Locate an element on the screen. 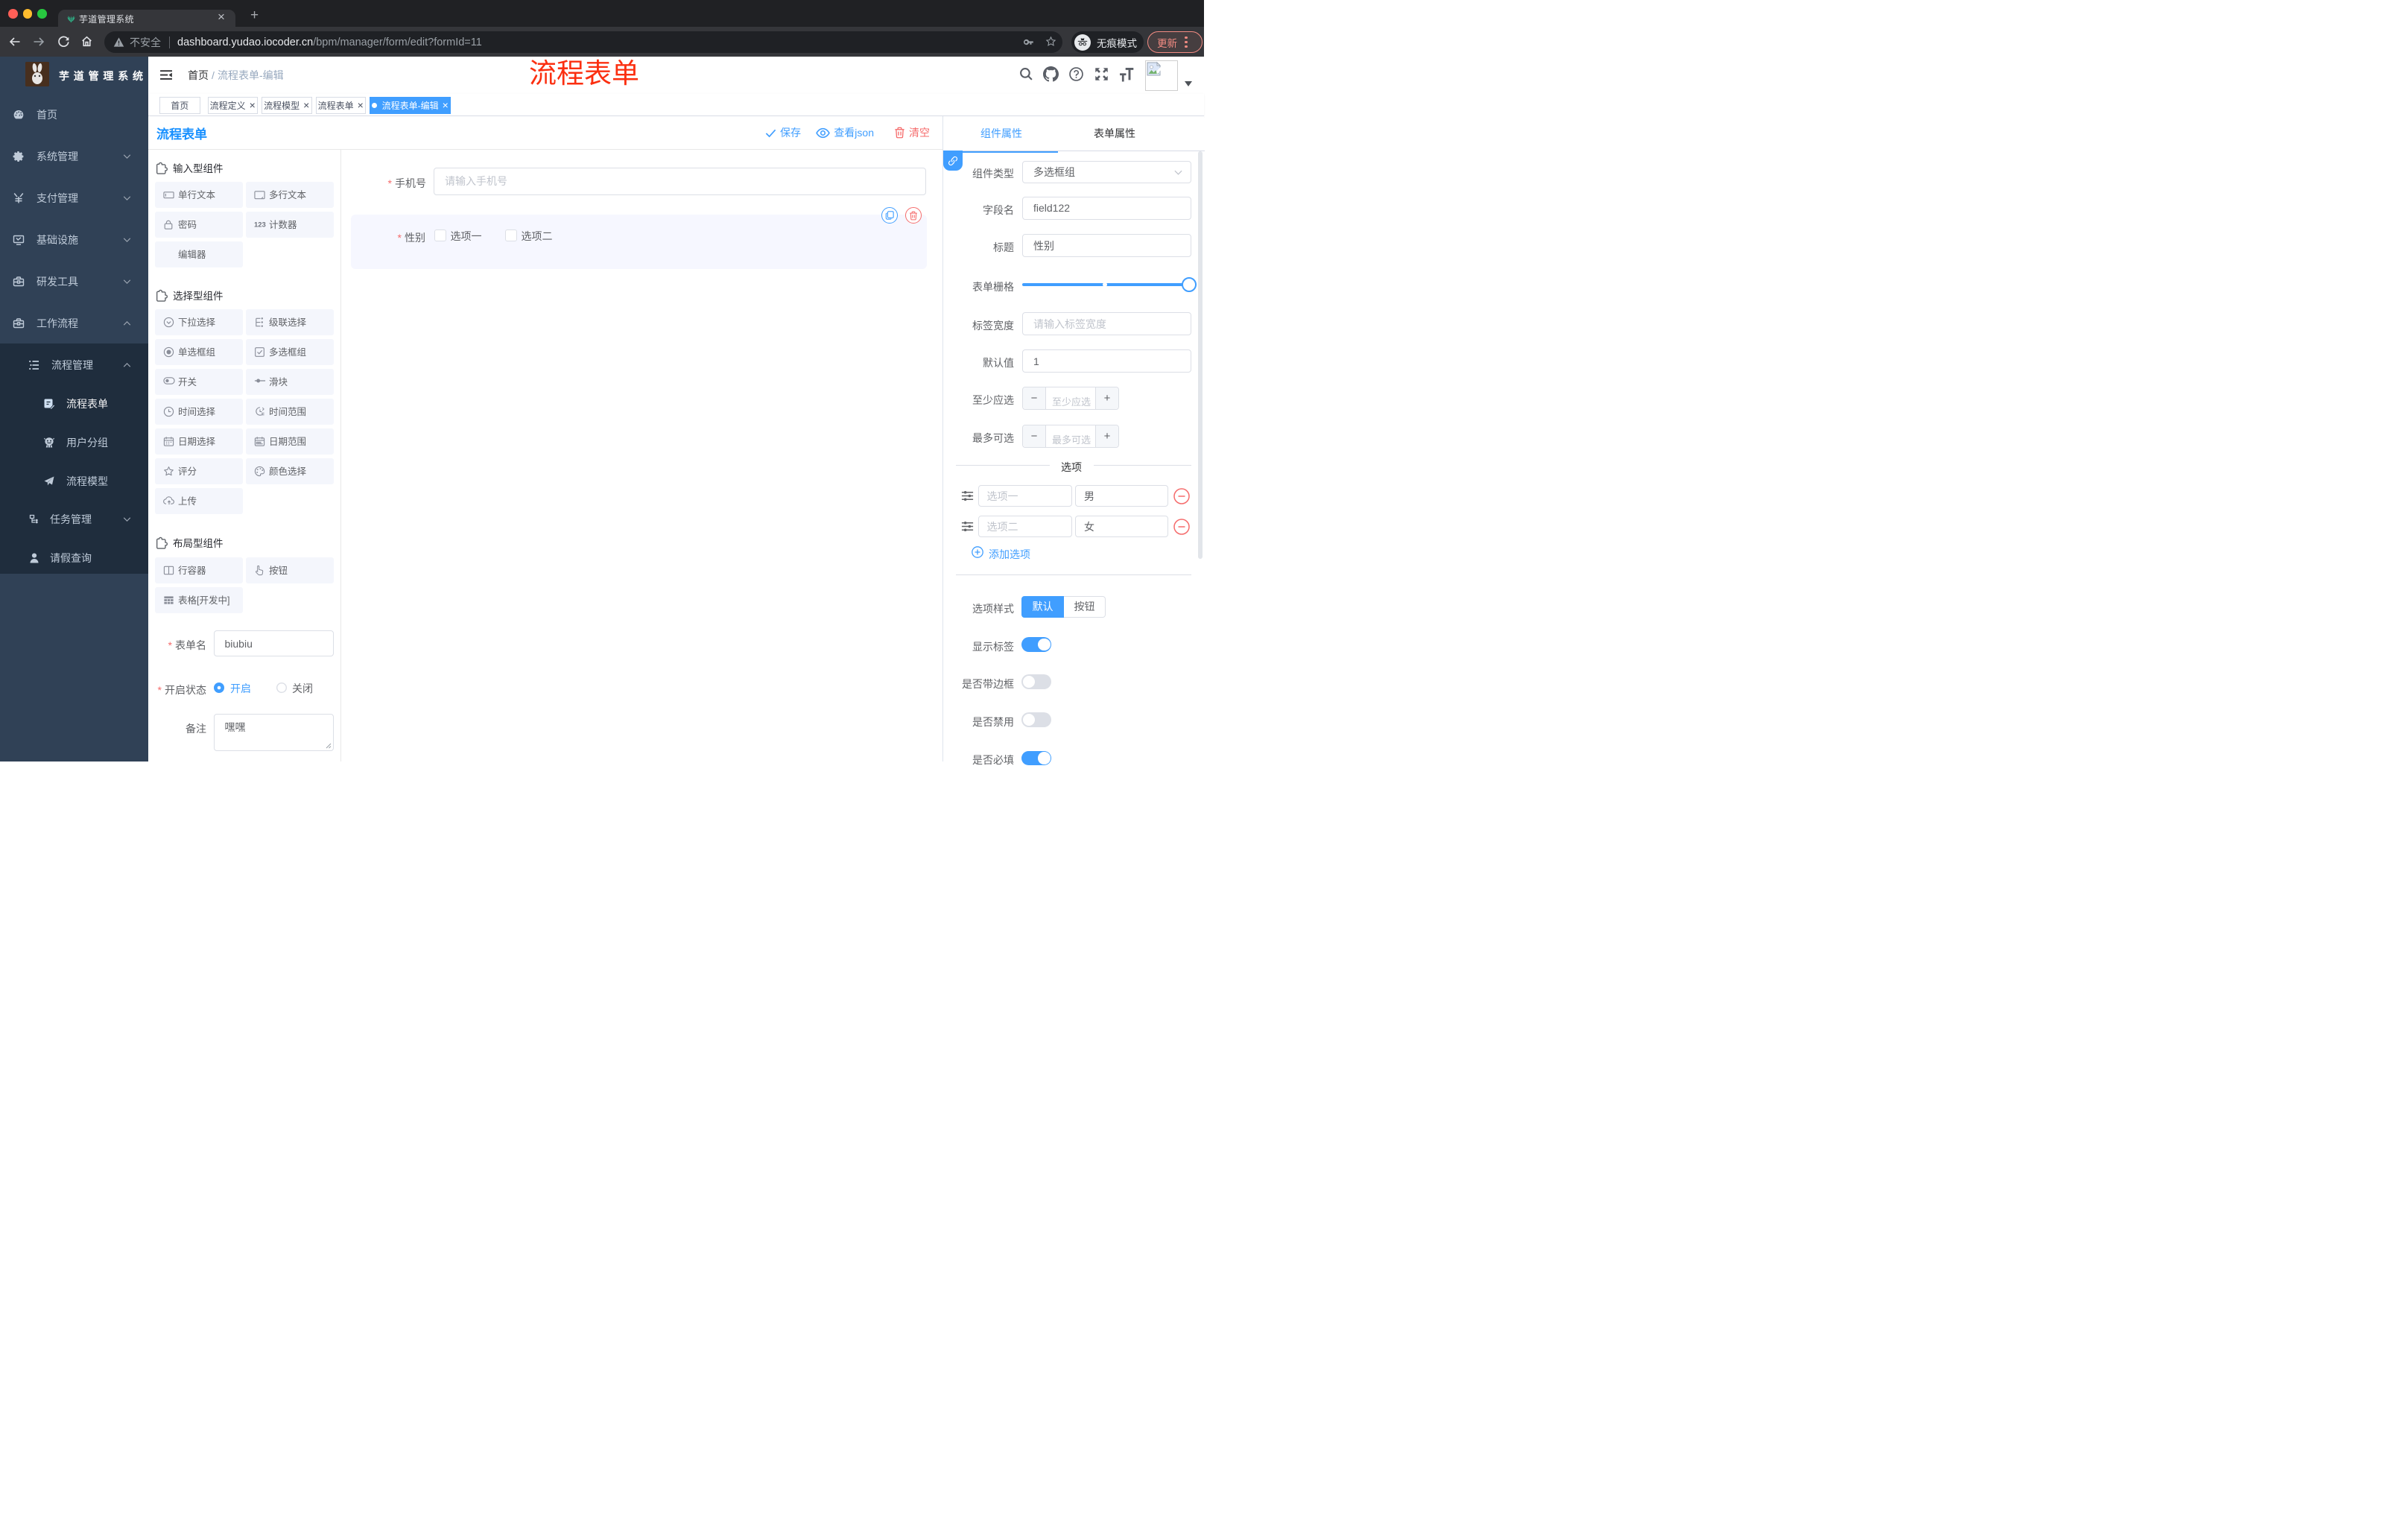 The height and width of the screenshot is (1523, 2408). svg-text: 123 is located at coordinates (260, 225).